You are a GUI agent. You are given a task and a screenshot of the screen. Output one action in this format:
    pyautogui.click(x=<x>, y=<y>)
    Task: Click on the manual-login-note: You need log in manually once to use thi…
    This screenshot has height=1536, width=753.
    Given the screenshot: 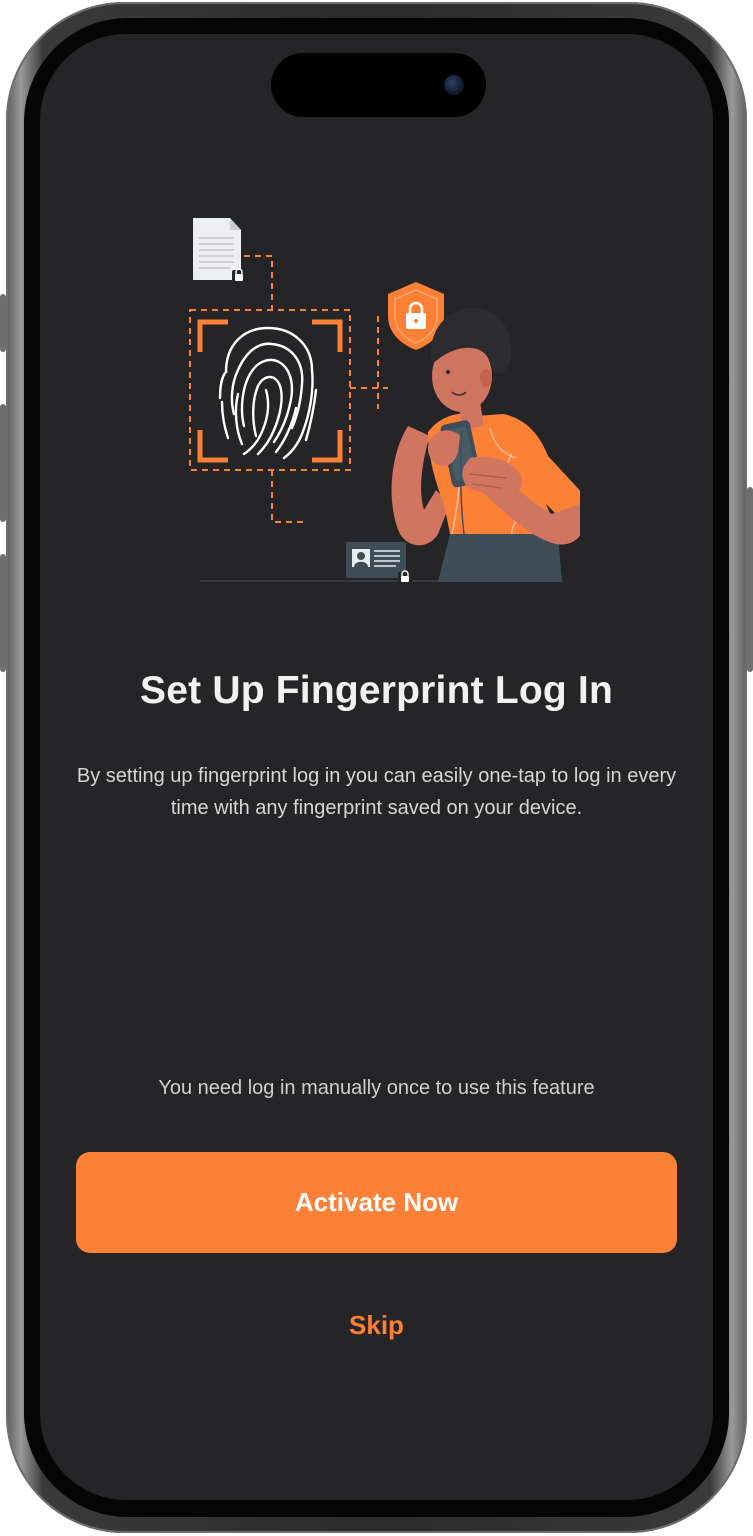 What is the action you would take?
    pyautogui.click(x=376, y=1088)
    